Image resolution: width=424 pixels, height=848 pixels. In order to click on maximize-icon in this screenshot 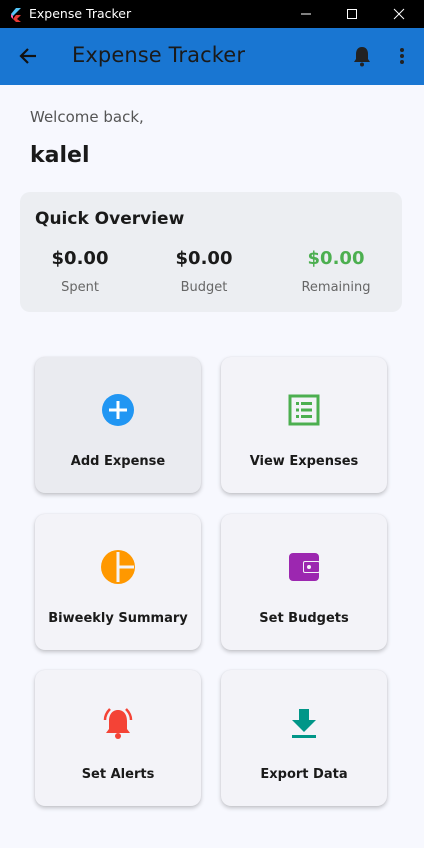, I will do `click(352, 14)`.